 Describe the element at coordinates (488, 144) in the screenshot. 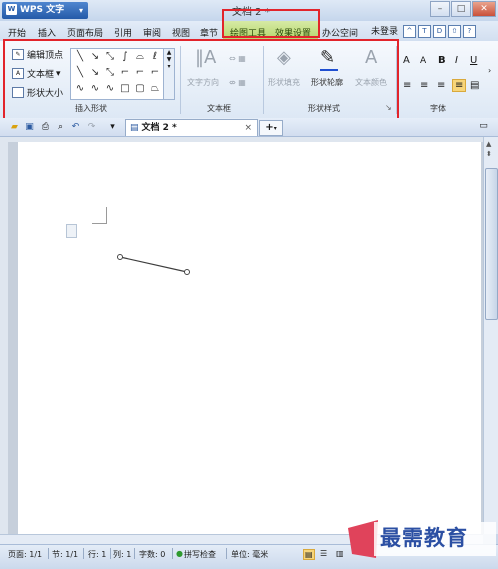

I see `scroll-up-icon: ▲` at that location.